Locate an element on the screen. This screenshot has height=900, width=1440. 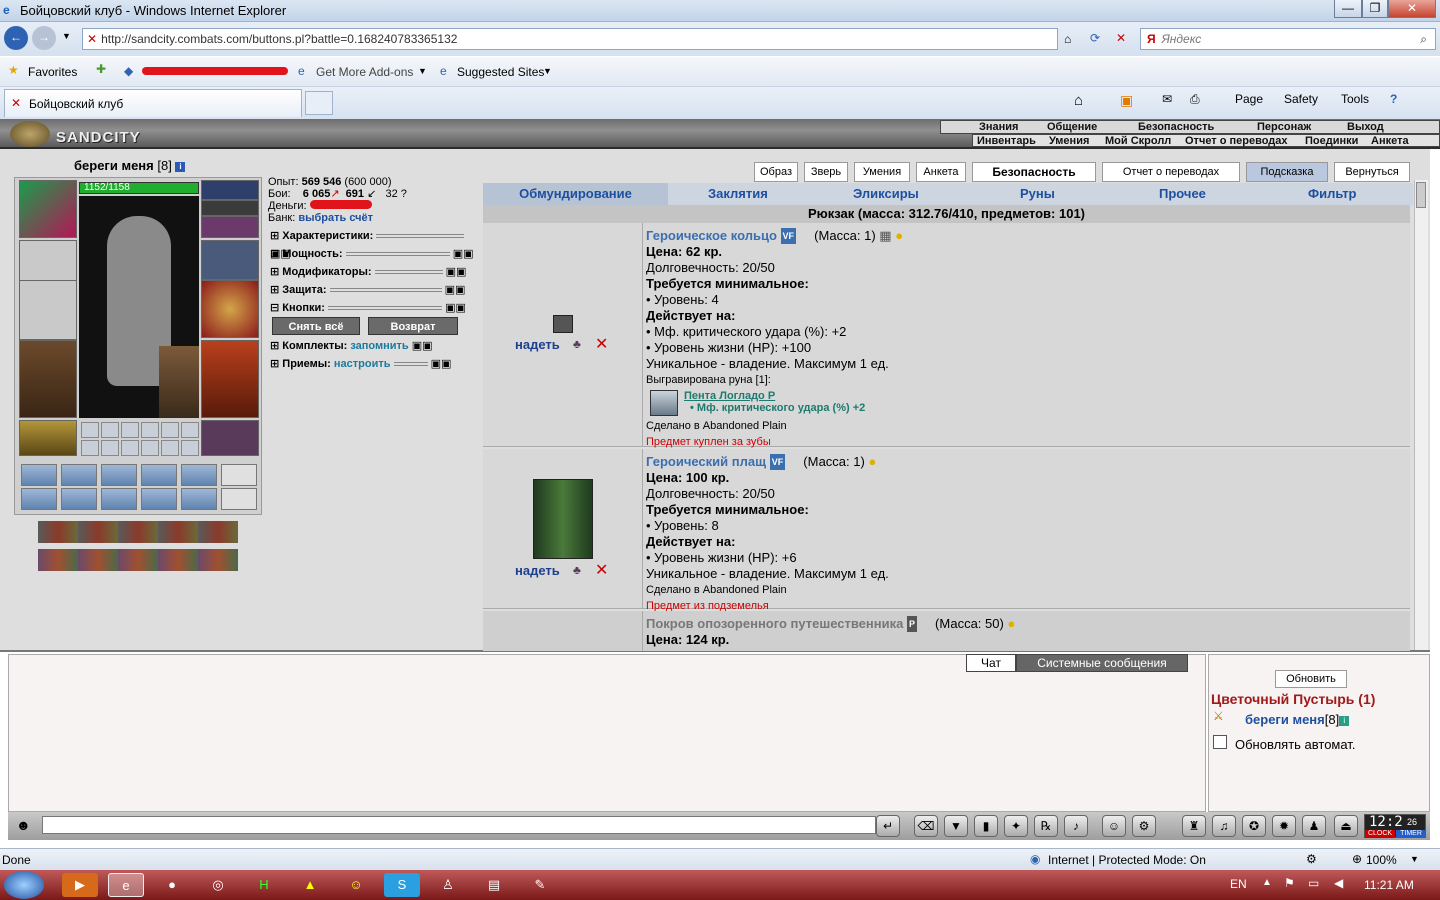
auto-refresh-checkbox is located at coordinates (1220, 742).